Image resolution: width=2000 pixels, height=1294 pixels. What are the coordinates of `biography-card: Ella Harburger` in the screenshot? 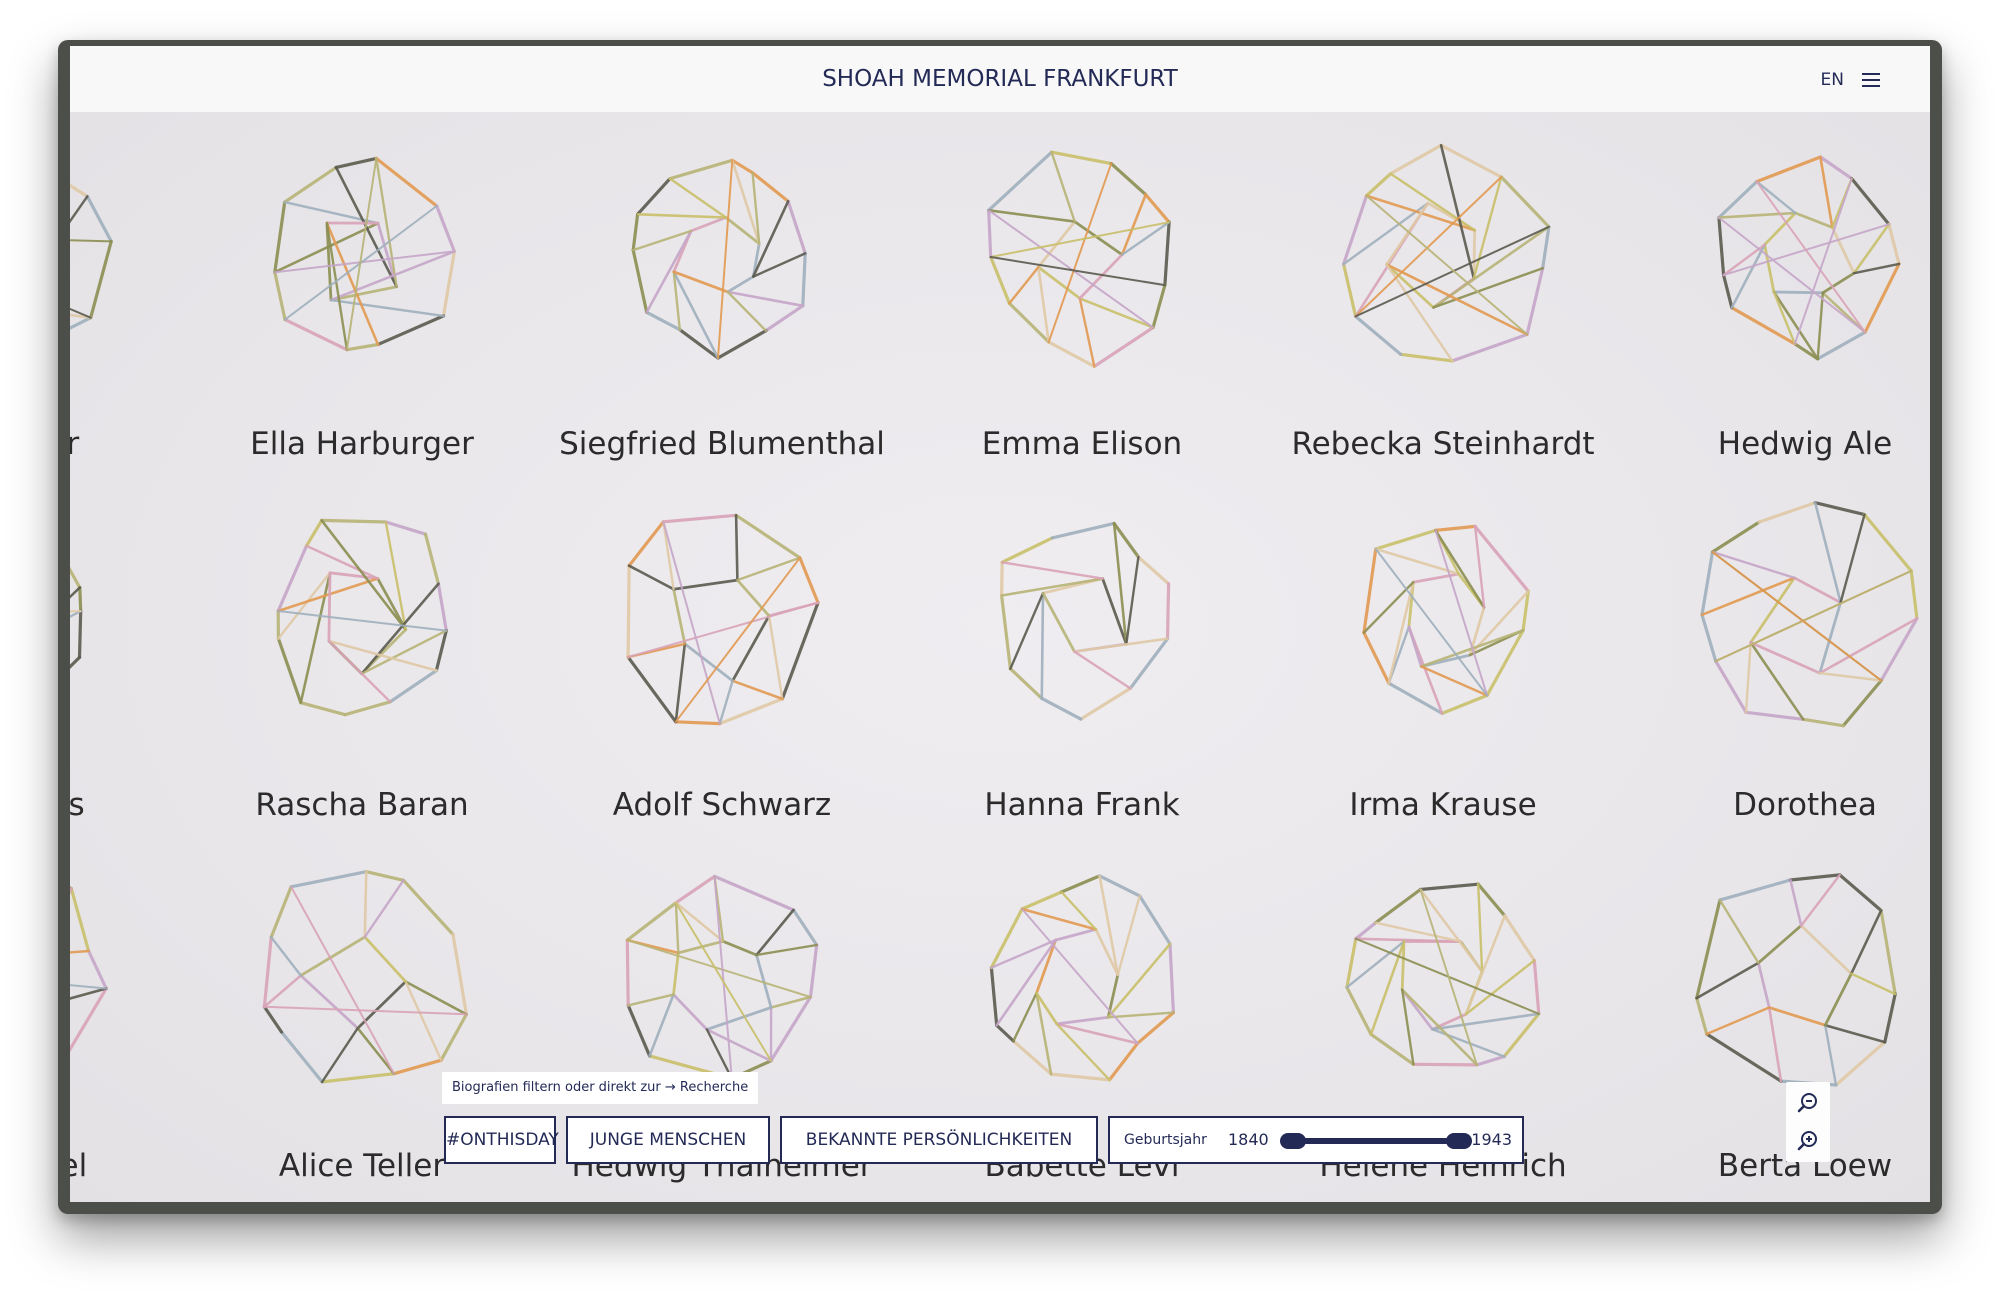 It's located at (362, 306).